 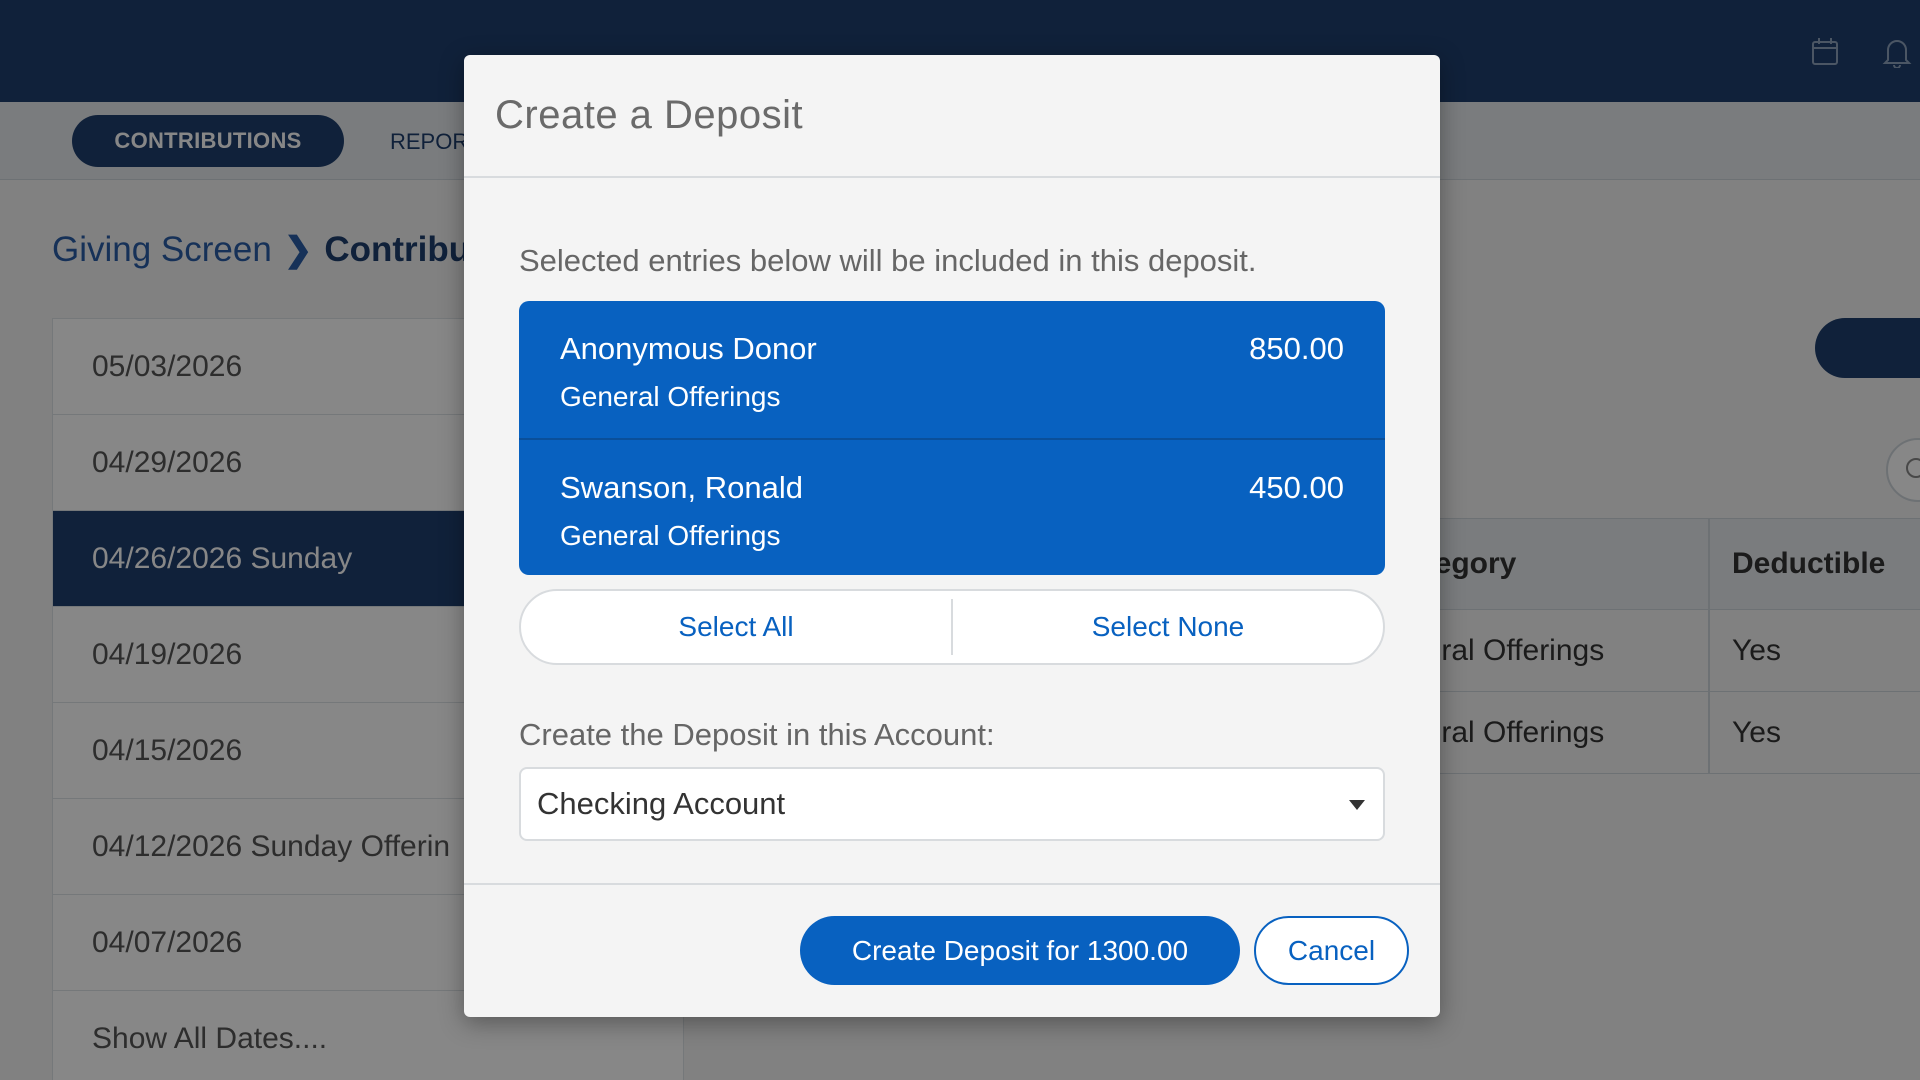 I want to click on cancel-button: Cancel, so click(x=1331, y=950).